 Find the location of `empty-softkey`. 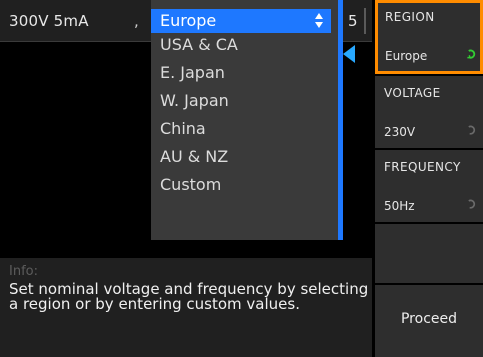

empty-softkey is located at coordinates (429, 253).